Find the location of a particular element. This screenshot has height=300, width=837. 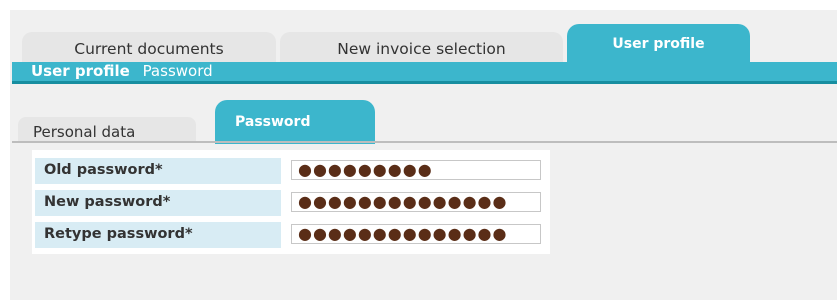

subtab-personal-data: Personal data is located at coordinates (107, 130).